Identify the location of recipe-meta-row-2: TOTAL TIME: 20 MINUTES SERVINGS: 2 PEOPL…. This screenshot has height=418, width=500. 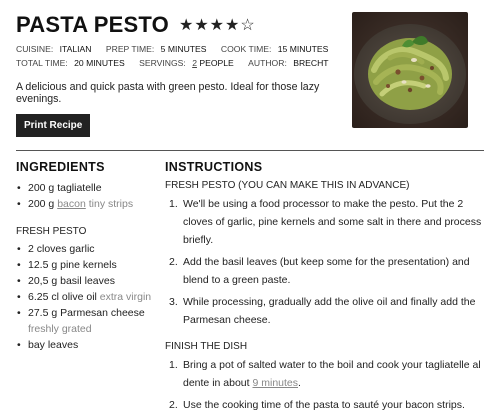
(178, 63).